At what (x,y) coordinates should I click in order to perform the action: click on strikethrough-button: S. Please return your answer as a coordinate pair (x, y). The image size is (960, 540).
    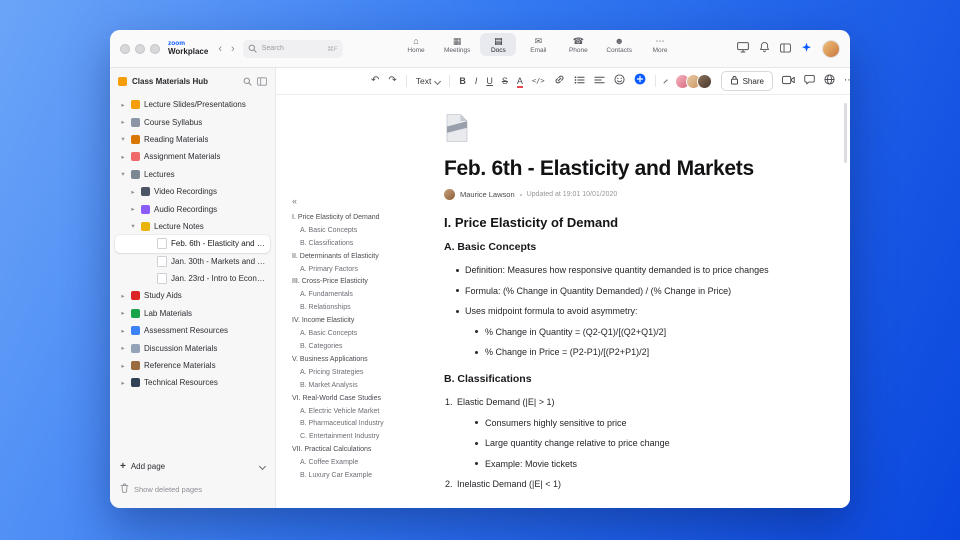
    Looking at the image, I should click on (505, 81).